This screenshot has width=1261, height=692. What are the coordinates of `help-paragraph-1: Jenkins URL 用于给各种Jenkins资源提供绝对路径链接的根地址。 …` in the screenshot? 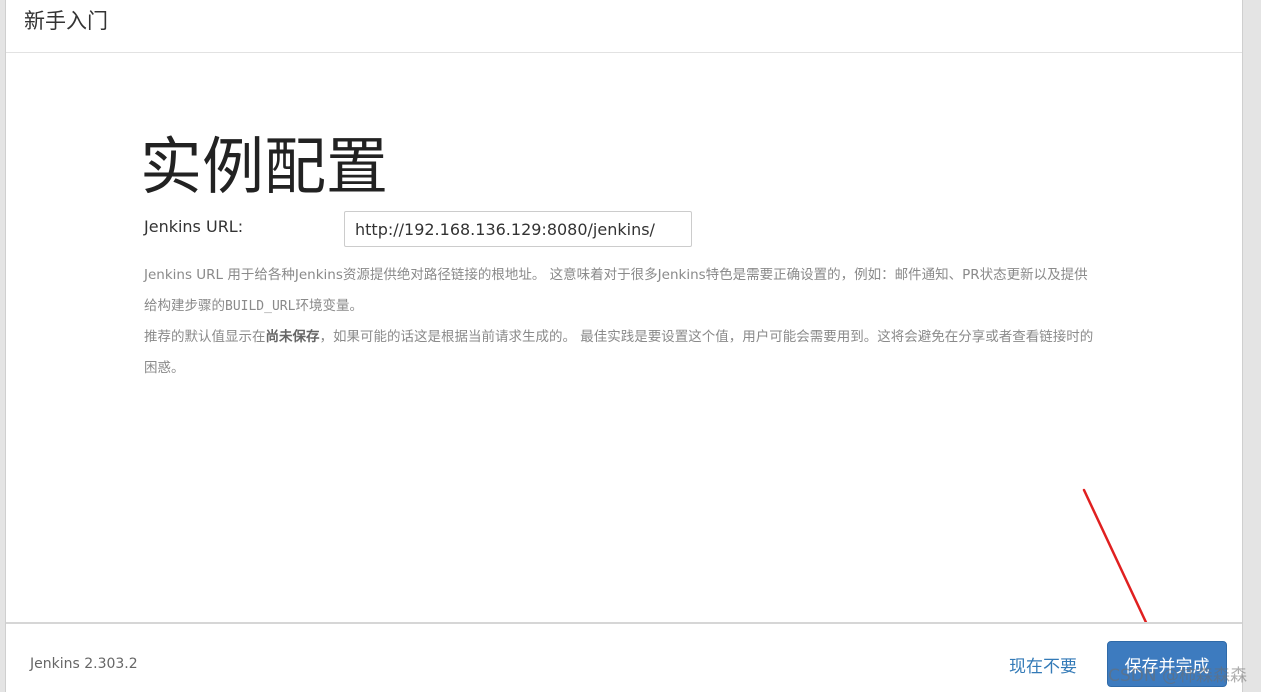 It's located at (621, 291).